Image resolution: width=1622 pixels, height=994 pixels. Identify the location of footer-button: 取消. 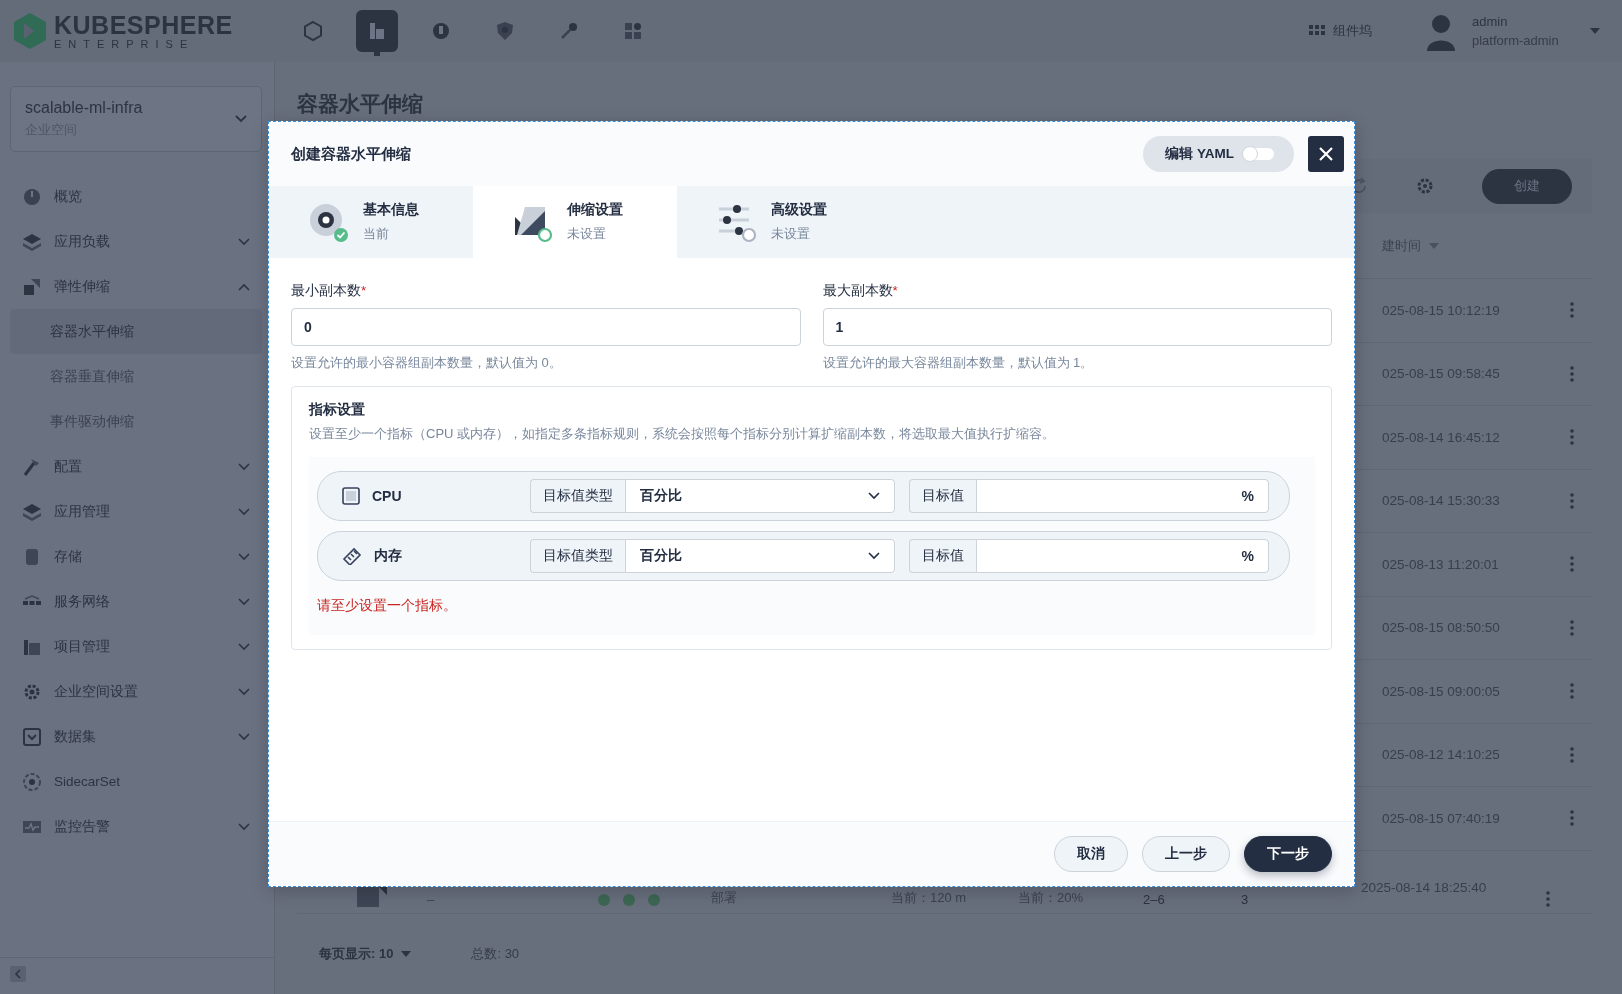
(1091, 854).